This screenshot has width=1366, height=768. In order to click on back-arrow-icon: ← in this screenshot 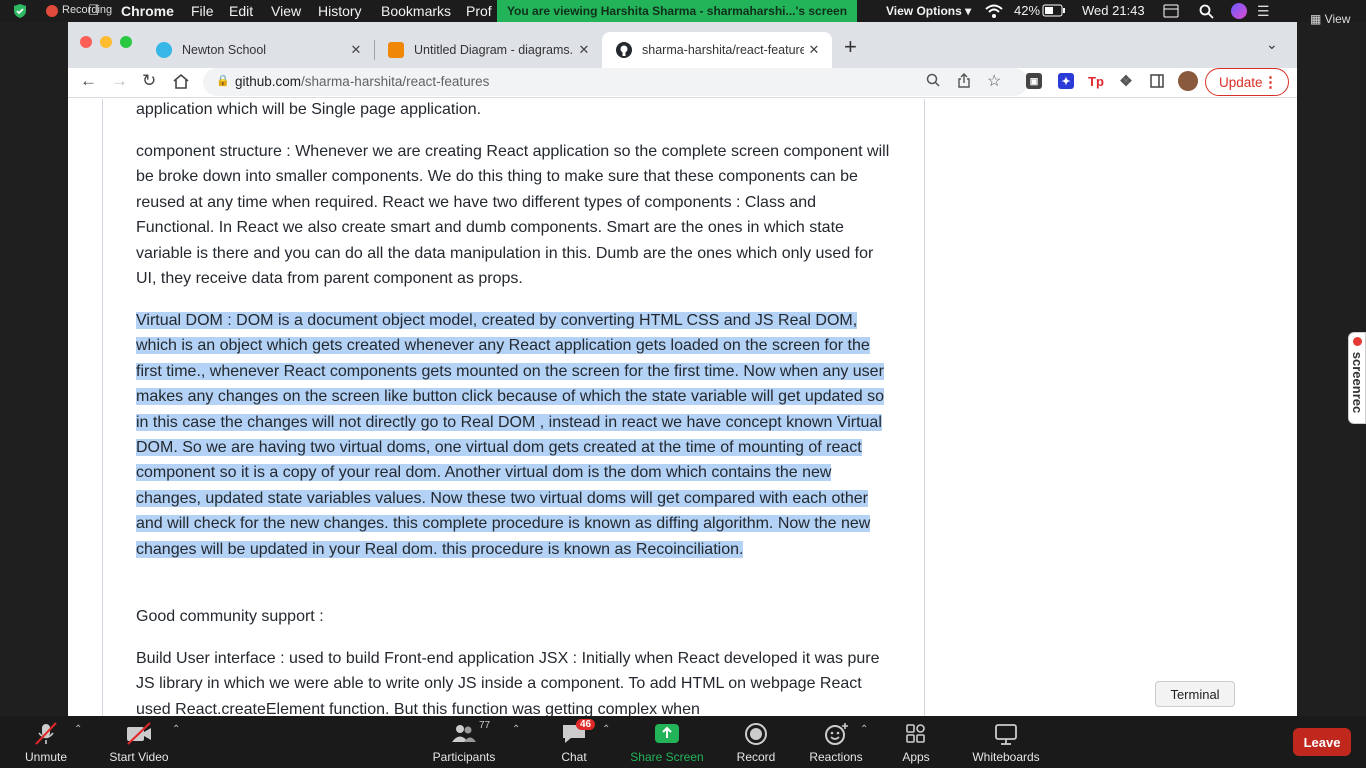, I will do `click(88, 81)`.